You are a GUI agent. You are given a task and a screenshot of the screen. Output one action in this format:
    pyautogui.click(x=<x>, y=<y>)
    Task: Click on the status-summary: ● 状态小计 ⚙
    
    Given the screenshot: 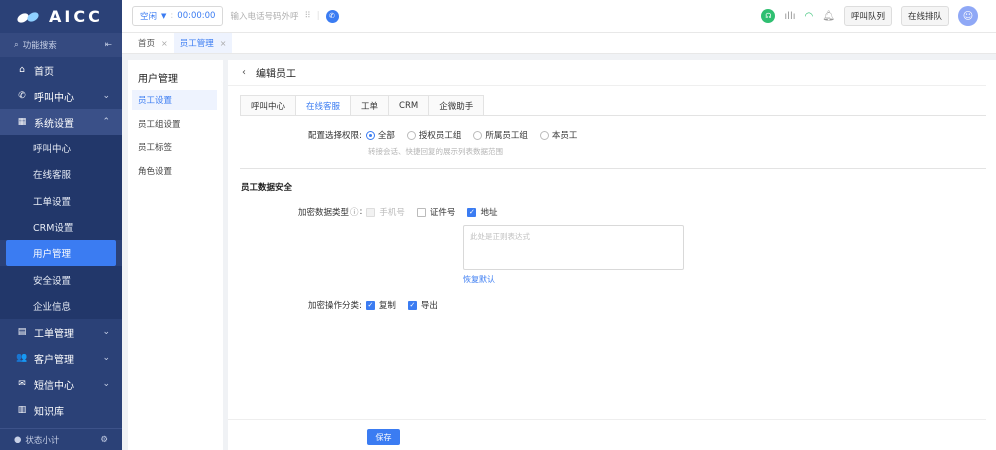 What is the action you would take?
    pyautogui.click(x=61, y=439)
    